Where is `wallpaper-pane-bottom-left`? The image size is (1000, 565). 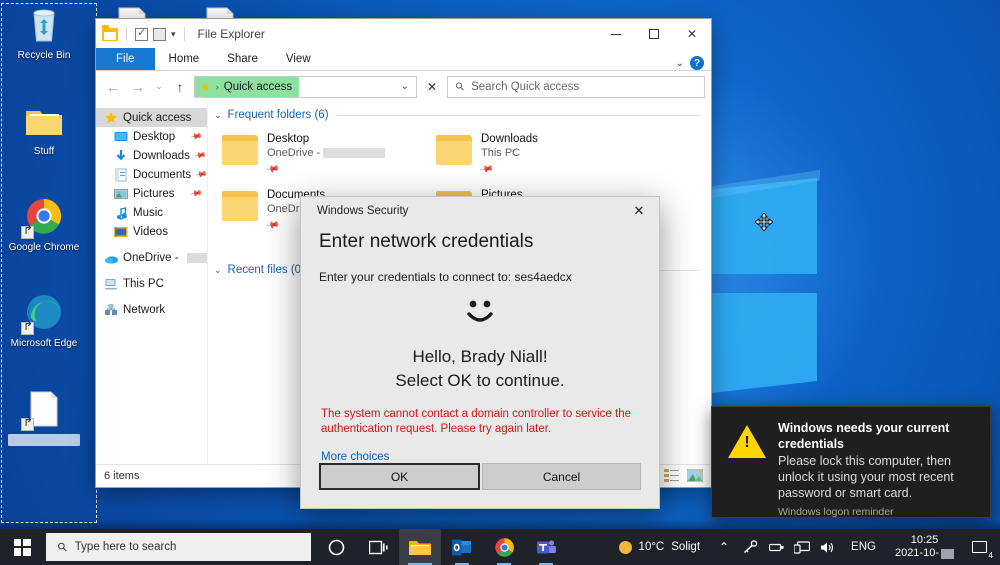
wallpaper-pane-bottom-left is located at coordinates (764, 343).